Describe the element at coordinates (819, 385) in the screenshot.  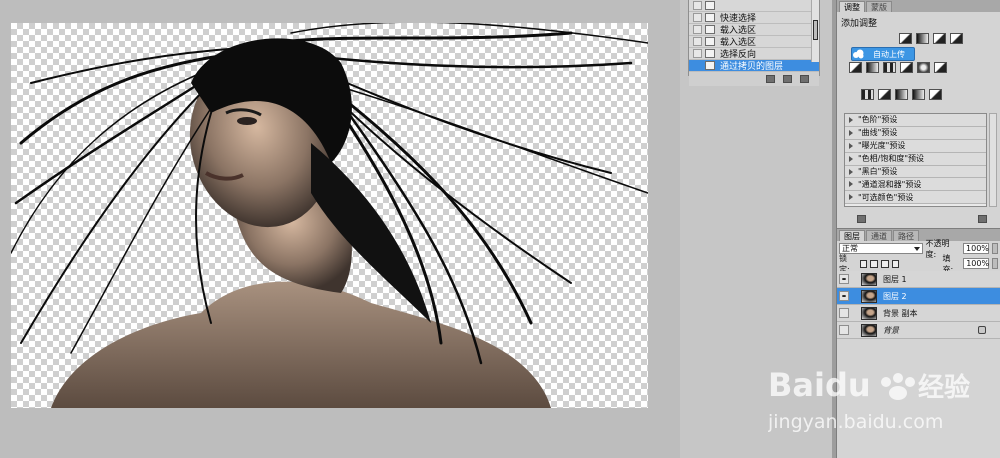
I see `watermark-brand: Baidu` at that location.